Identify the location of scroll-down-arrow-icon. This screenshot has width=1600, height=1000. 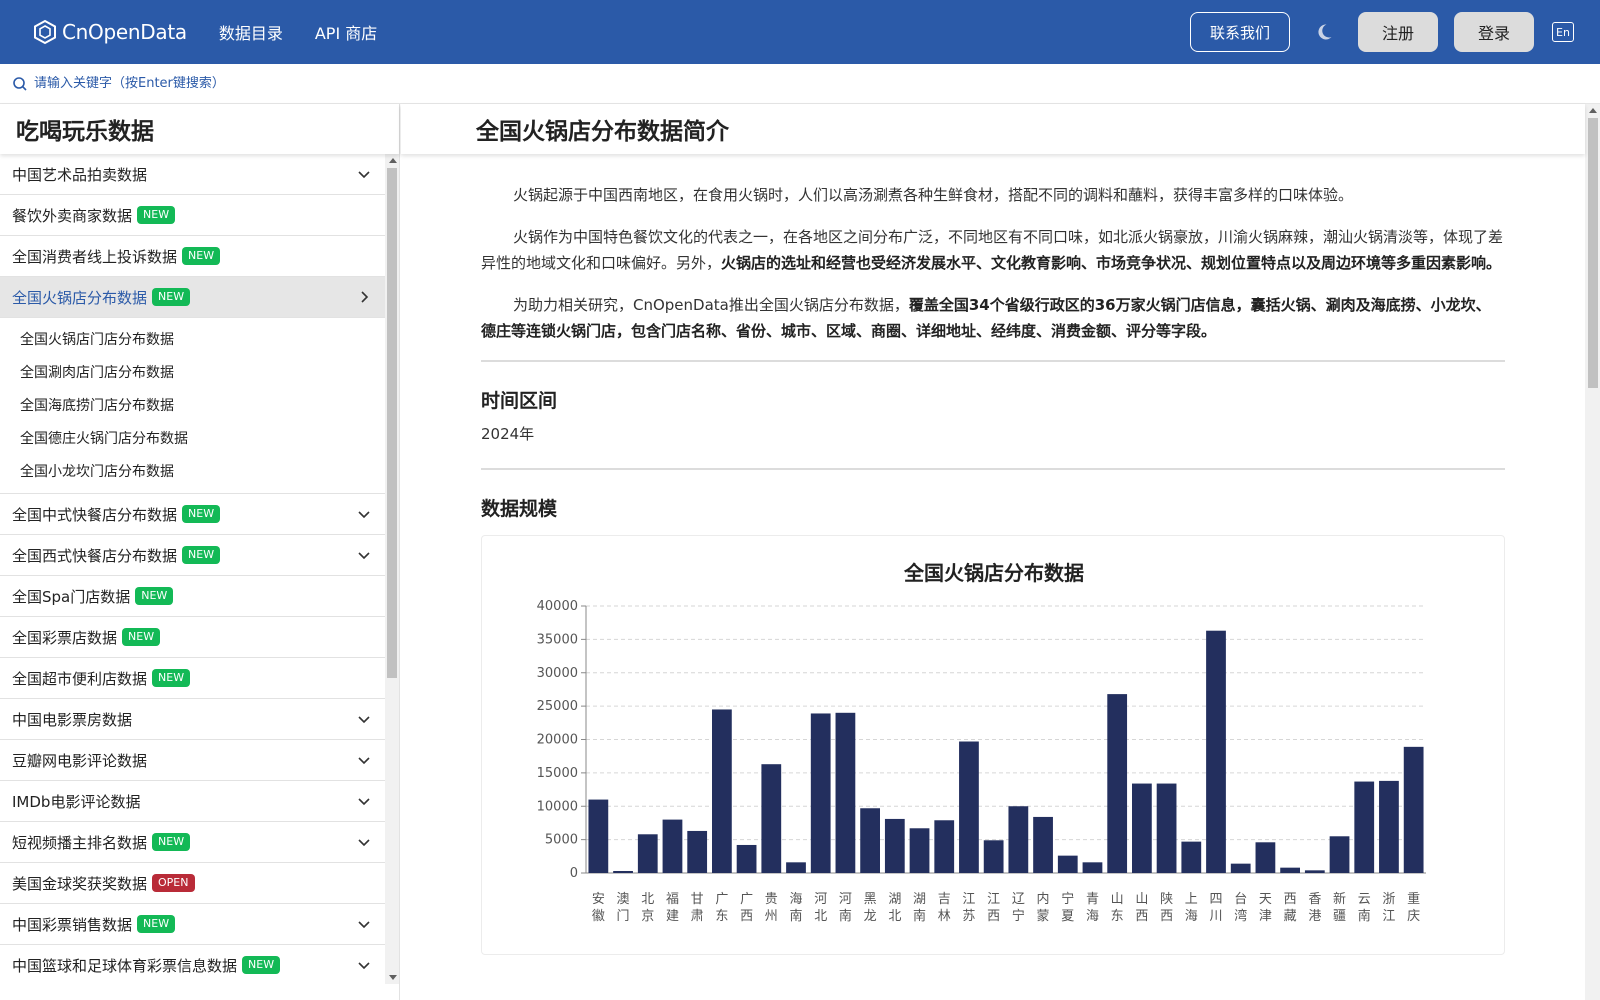
(393, 977).